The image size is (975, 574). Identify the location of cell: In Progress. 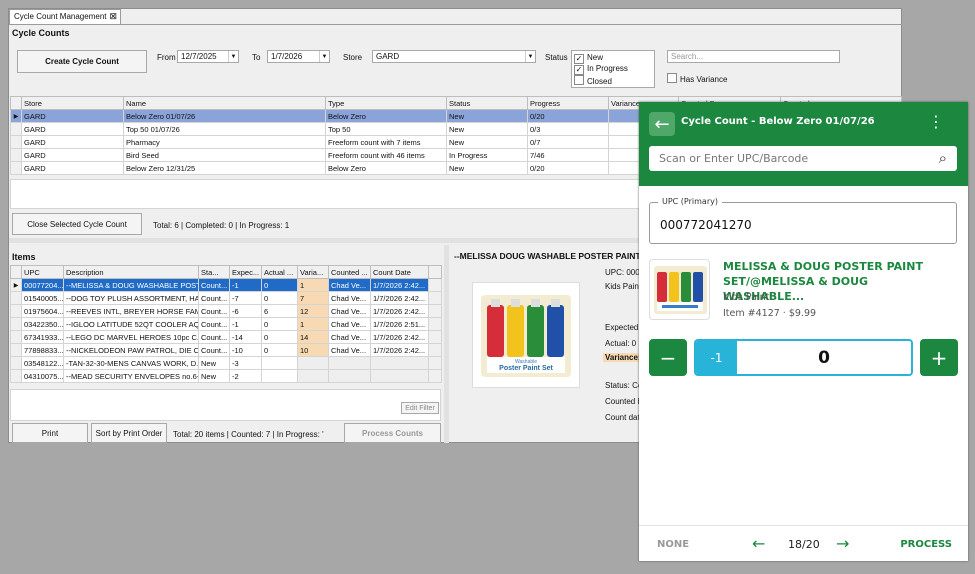
(487, 155).